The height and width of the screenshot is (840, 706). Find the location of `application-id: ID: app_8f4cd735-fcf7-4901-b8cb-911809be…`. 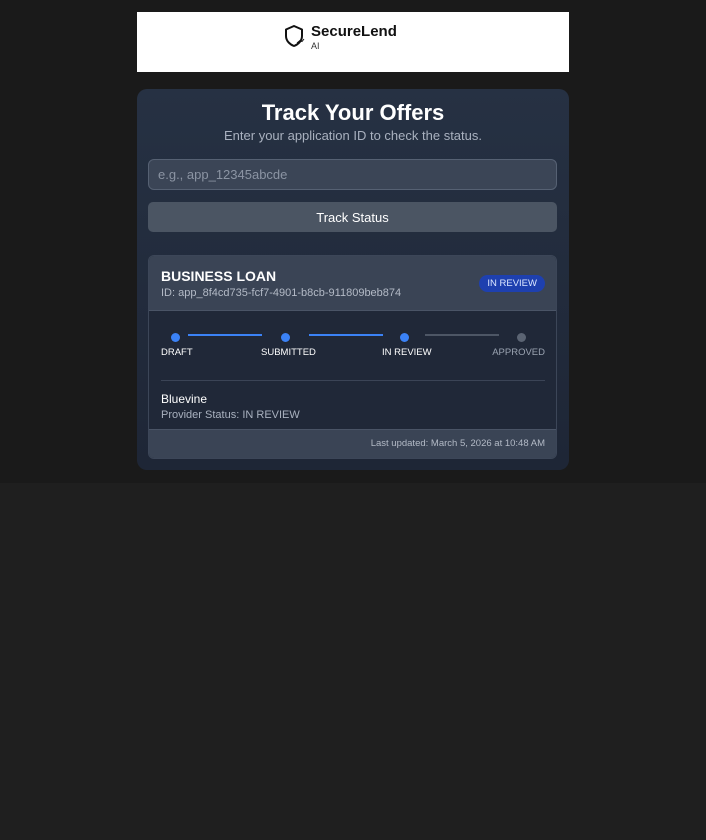

application-id: ID: app_8f4cd735-fcf7-4901-b8cb-911809be… is located at coordinates (281, 293).